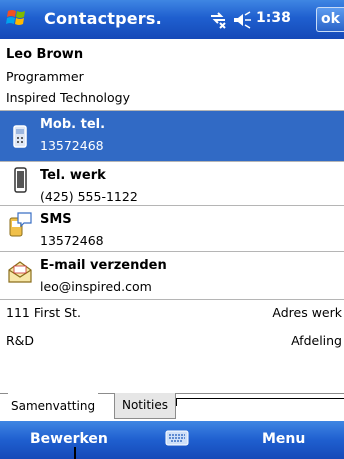  What do you see at coordinates (68, 97) in the screenshot?
I see `contact-company: Inspired Technology` at bounding box center [68, 97].